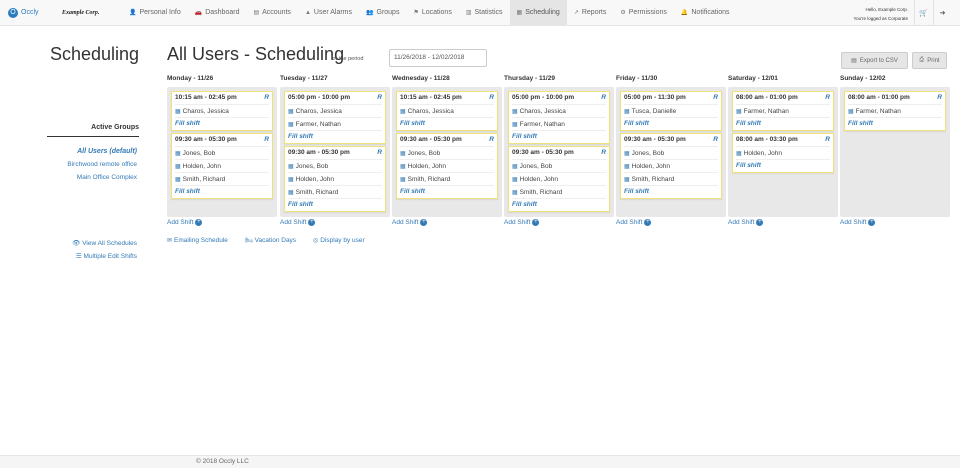 The image size is (960, 468). What do you see at coordinates (271, 13) in the screenshot?
I see `nav-item-accounts: ▤ Accounts` at bounding box center [271, 13].